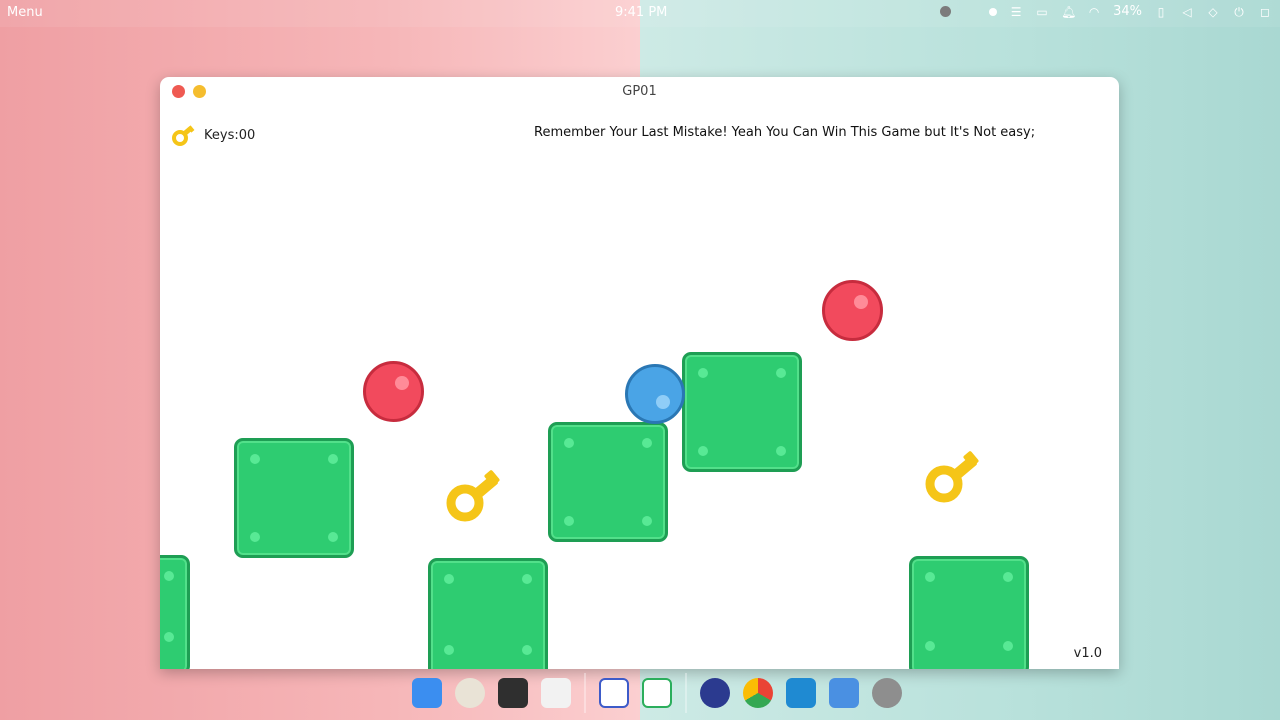 This screenshot has height=720, width=1280. What do you see at coordinates (1068, 12) in the screenshot?
I see `notification-icon: 🔔︎` at bounding box center [1068, 12].